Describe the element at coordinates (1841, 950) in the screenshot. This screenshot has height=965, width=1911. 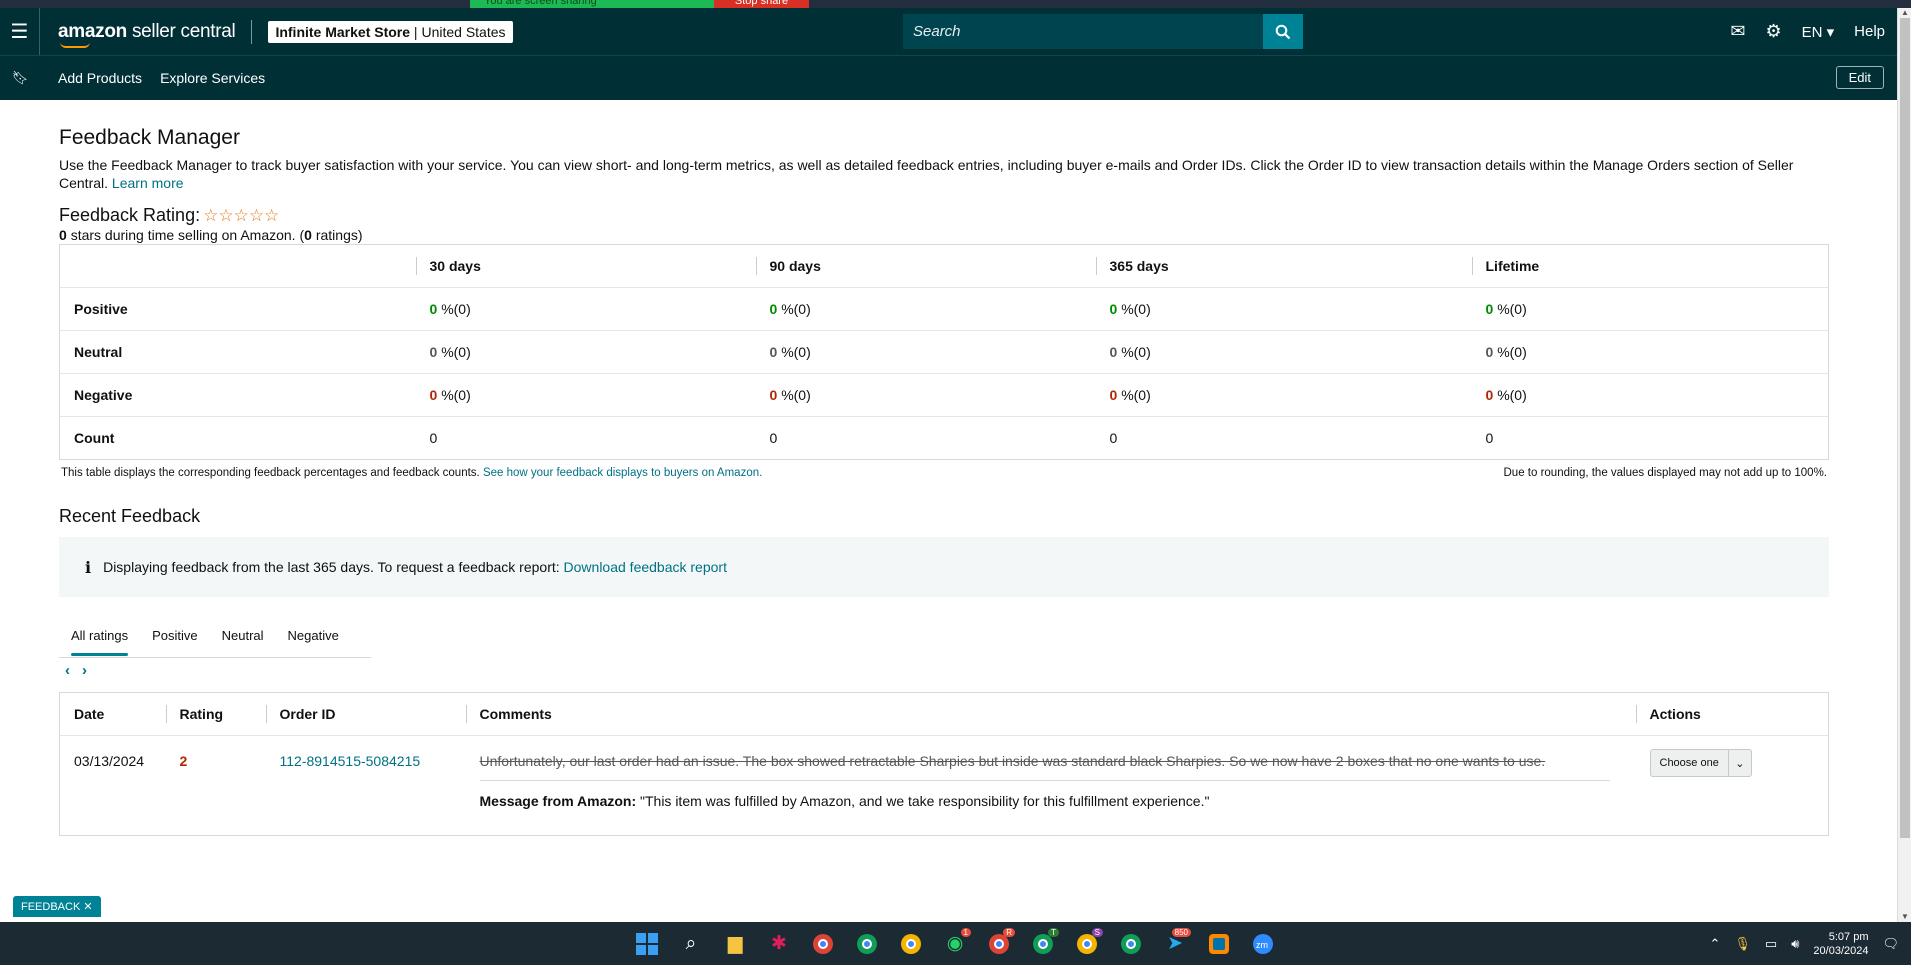
I see `clock-date: 20/03/2024` at that location.